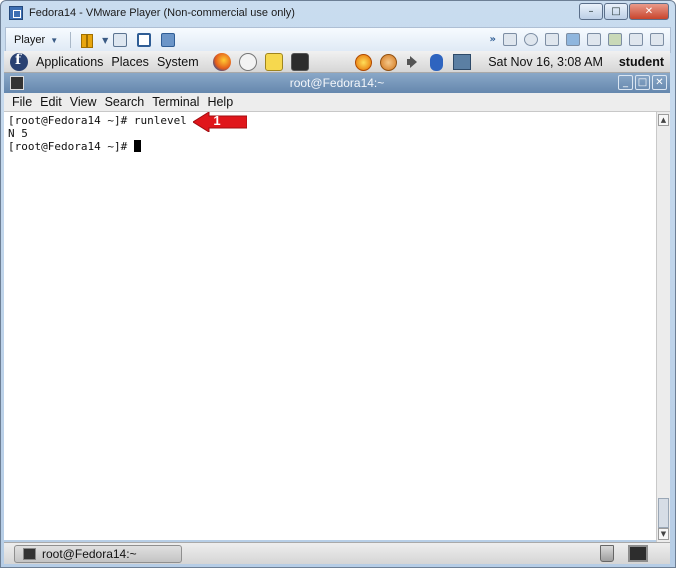 The image size is (676, 568). I want to click on host-window-controls: – □ ✕, so click(624, 11).